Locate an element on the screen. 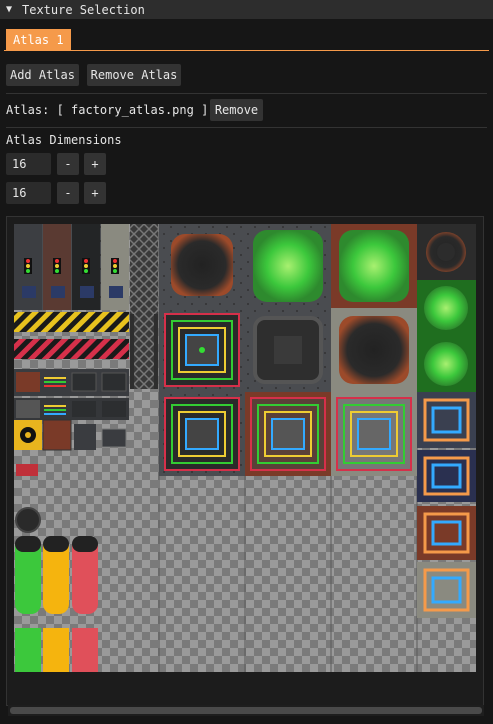  tab-bar: Atlas 1 is located at coordinates (246, 40).